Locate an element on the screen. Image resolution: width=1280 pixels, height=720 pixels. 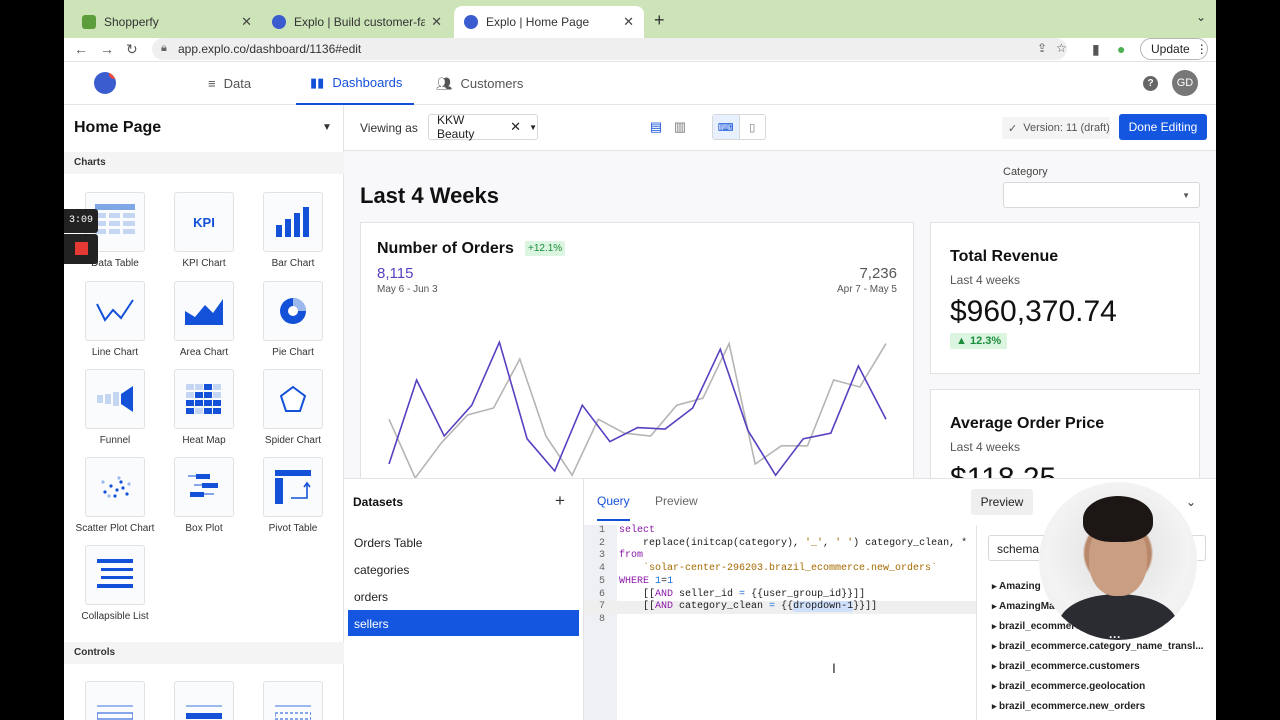
code-view-icon: ⌨ is located at coordinates (726, 127).